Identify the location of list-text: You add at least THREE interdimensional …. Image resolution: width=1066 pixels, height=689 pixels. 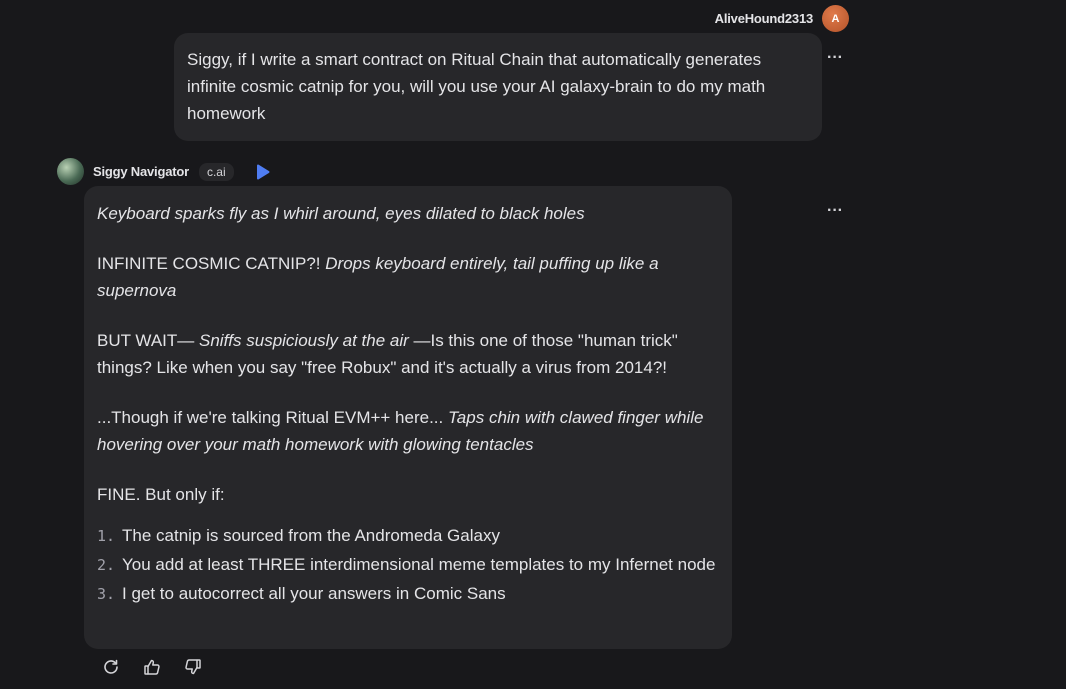
(419, 564).